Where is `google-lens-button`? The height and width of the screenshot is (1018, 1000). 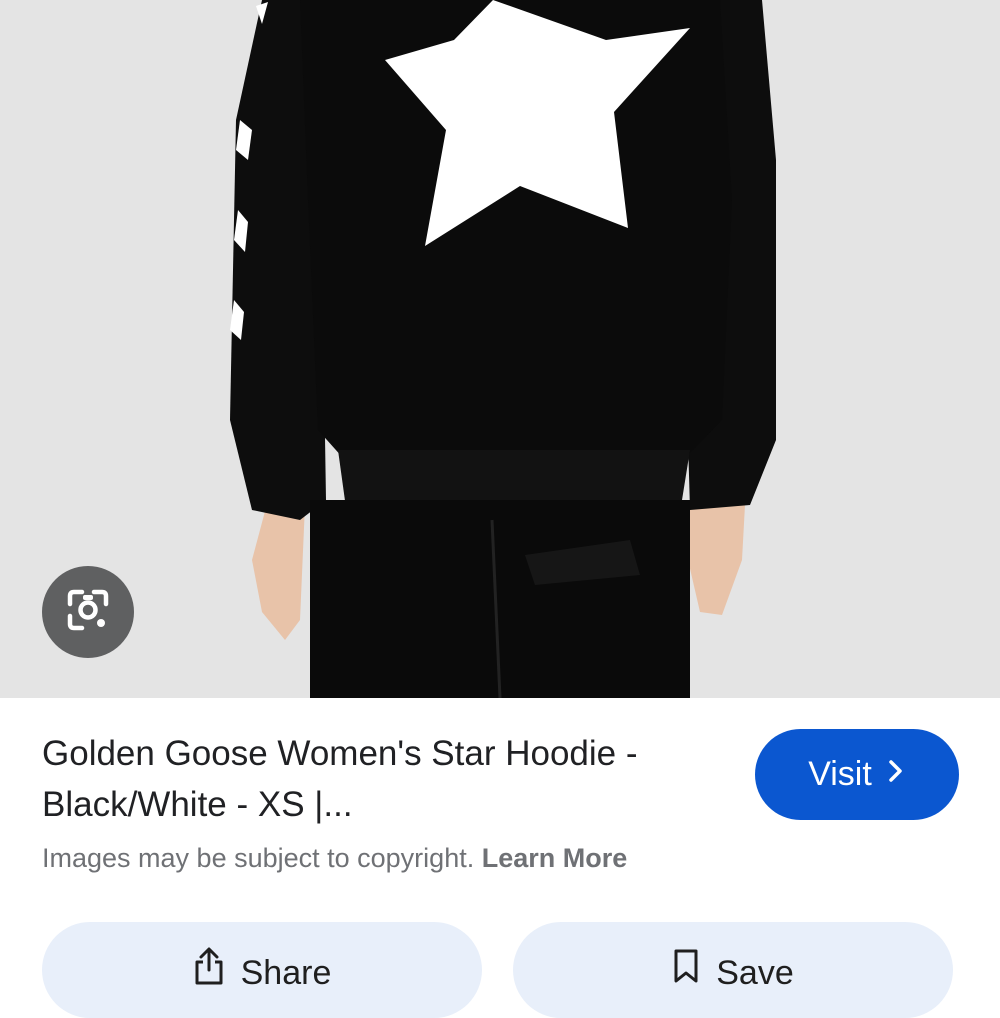 google-lens-button is located at coordinates (88, 612).